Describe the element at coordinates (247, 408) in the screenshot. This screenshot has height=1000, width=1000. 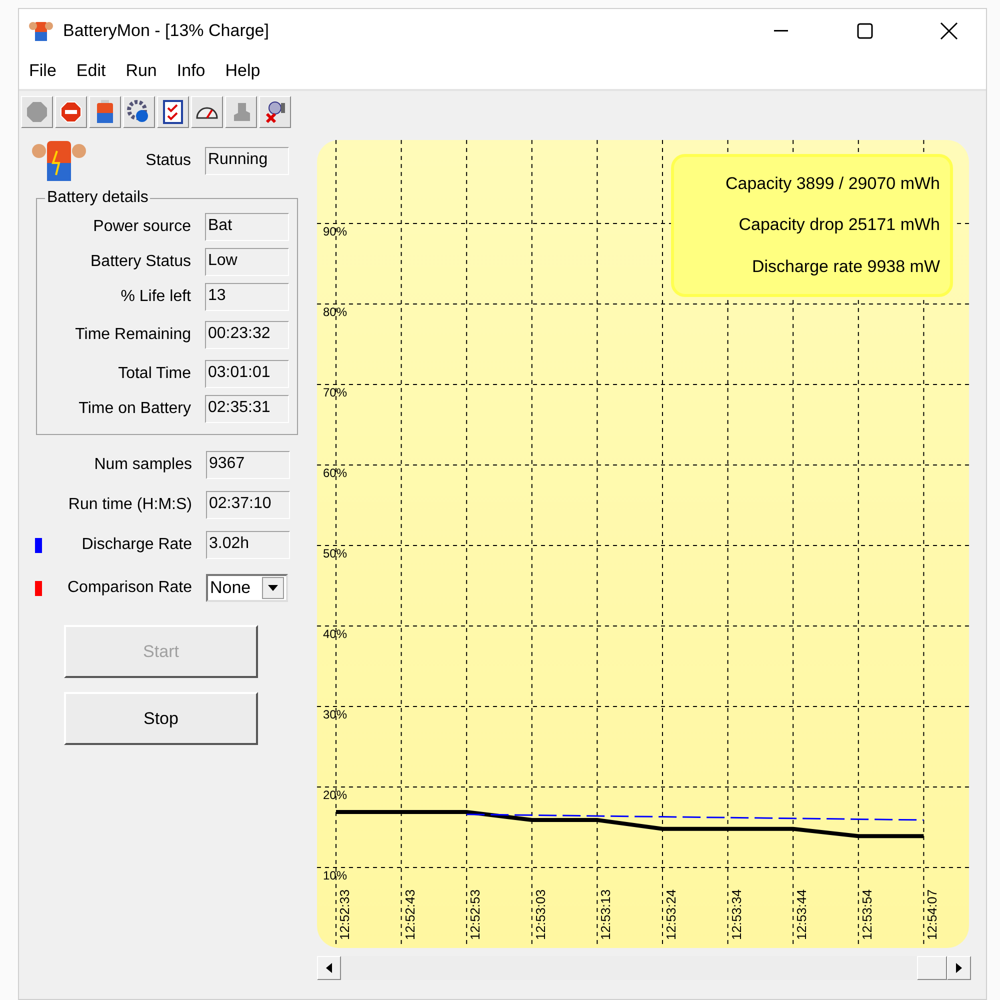
I see `value-field: 02:35:31` at that location.